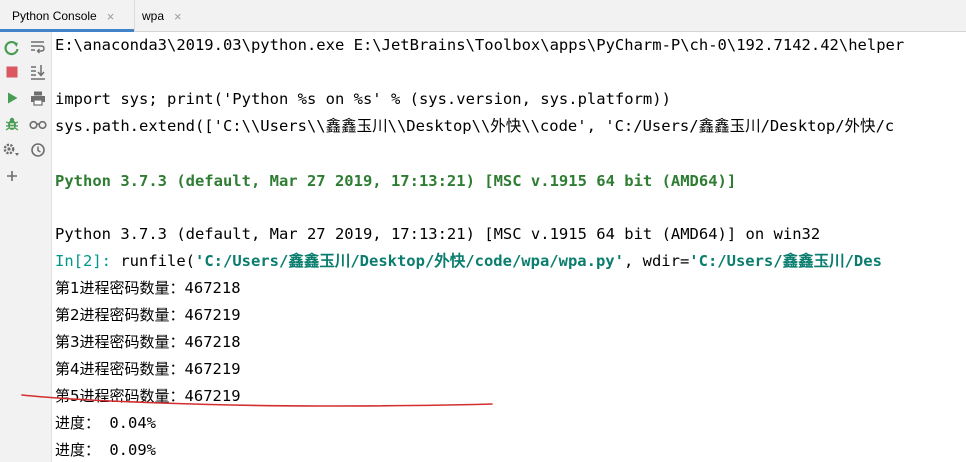  I want to click on tab-python-console: Python Console ×, so click(67, 16).